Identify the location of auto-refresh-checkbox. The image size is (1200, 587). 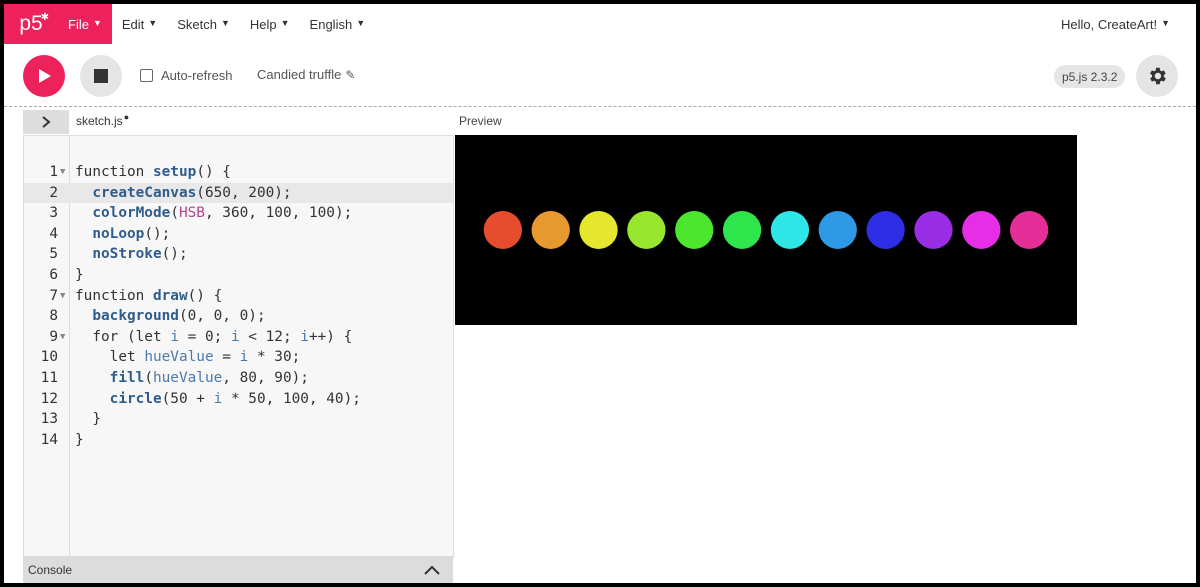
(146, 75).